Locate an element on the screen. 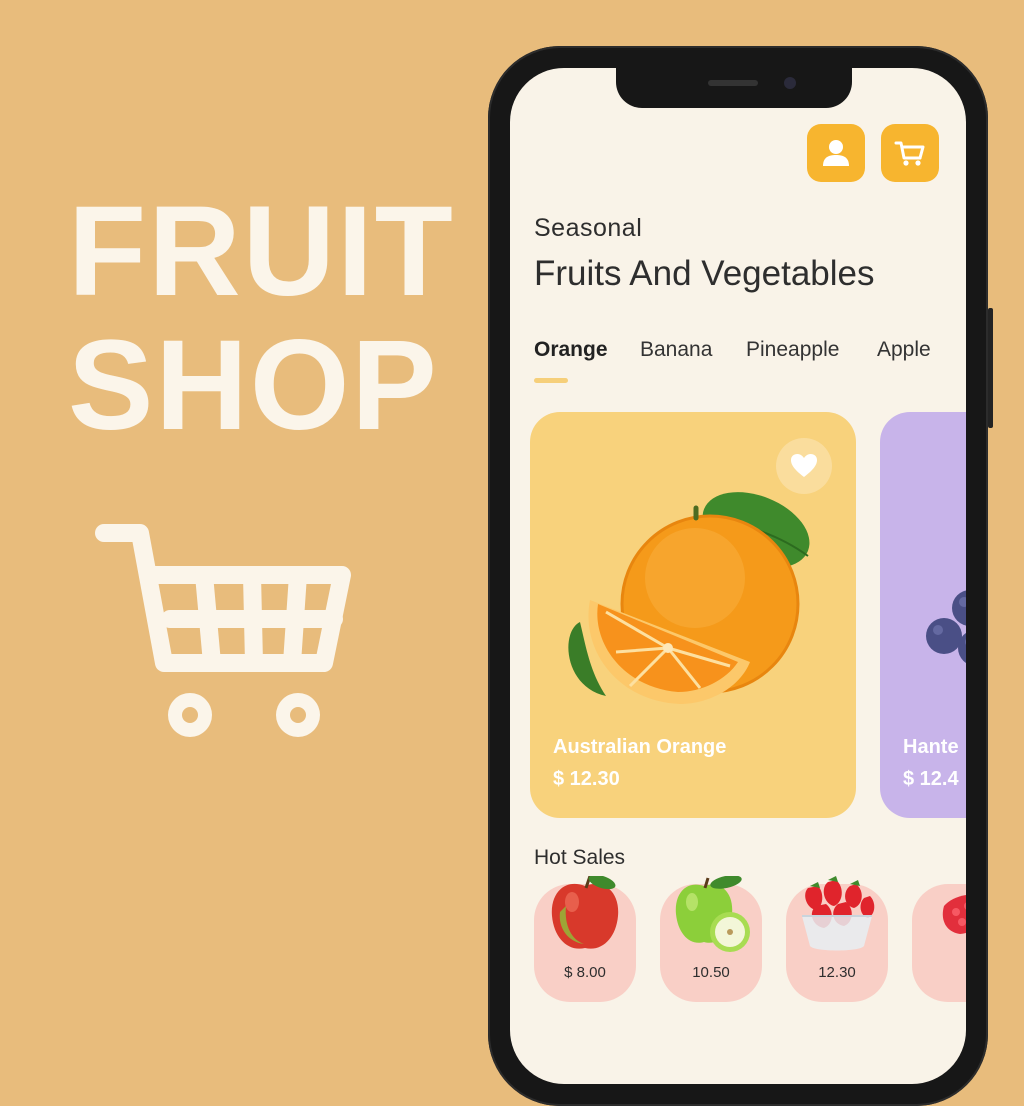 The width and height of the screenshot is (1024, 1106). user-icon is located at coordinates (836, 153).